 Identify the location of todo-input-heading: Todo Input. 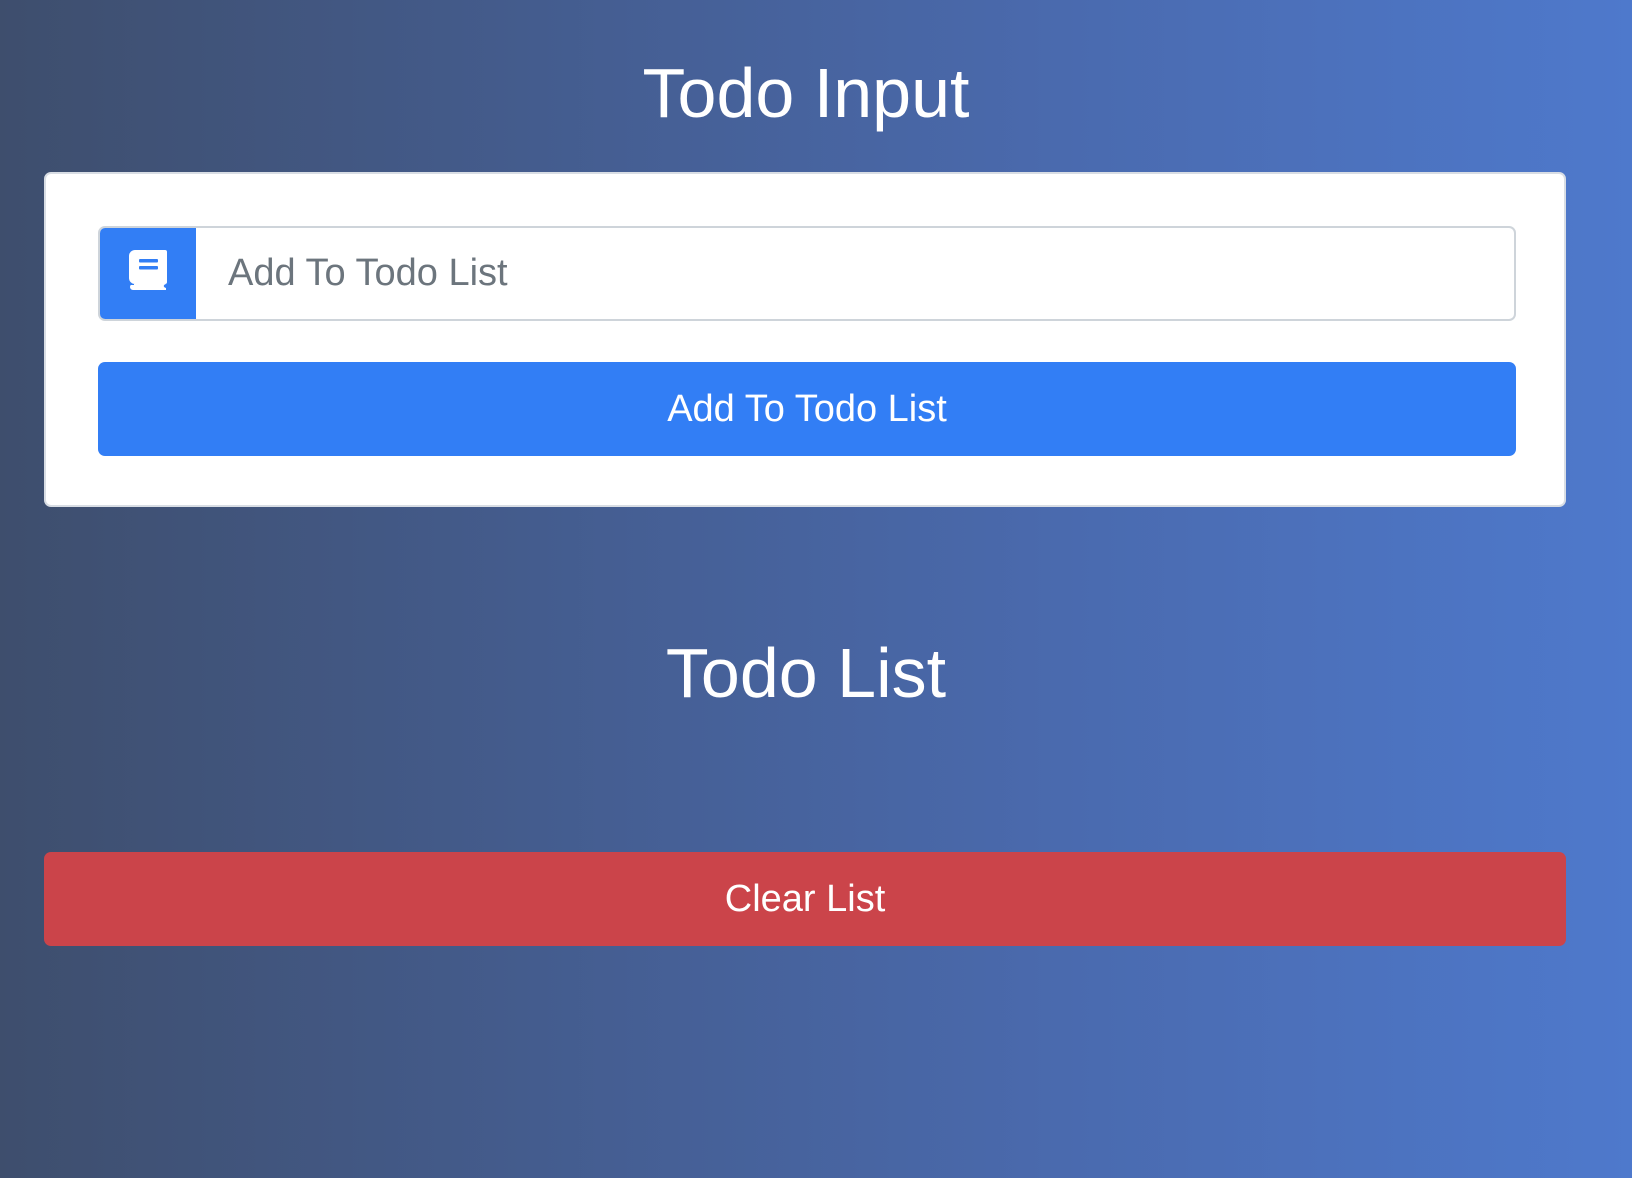
(806, 93).